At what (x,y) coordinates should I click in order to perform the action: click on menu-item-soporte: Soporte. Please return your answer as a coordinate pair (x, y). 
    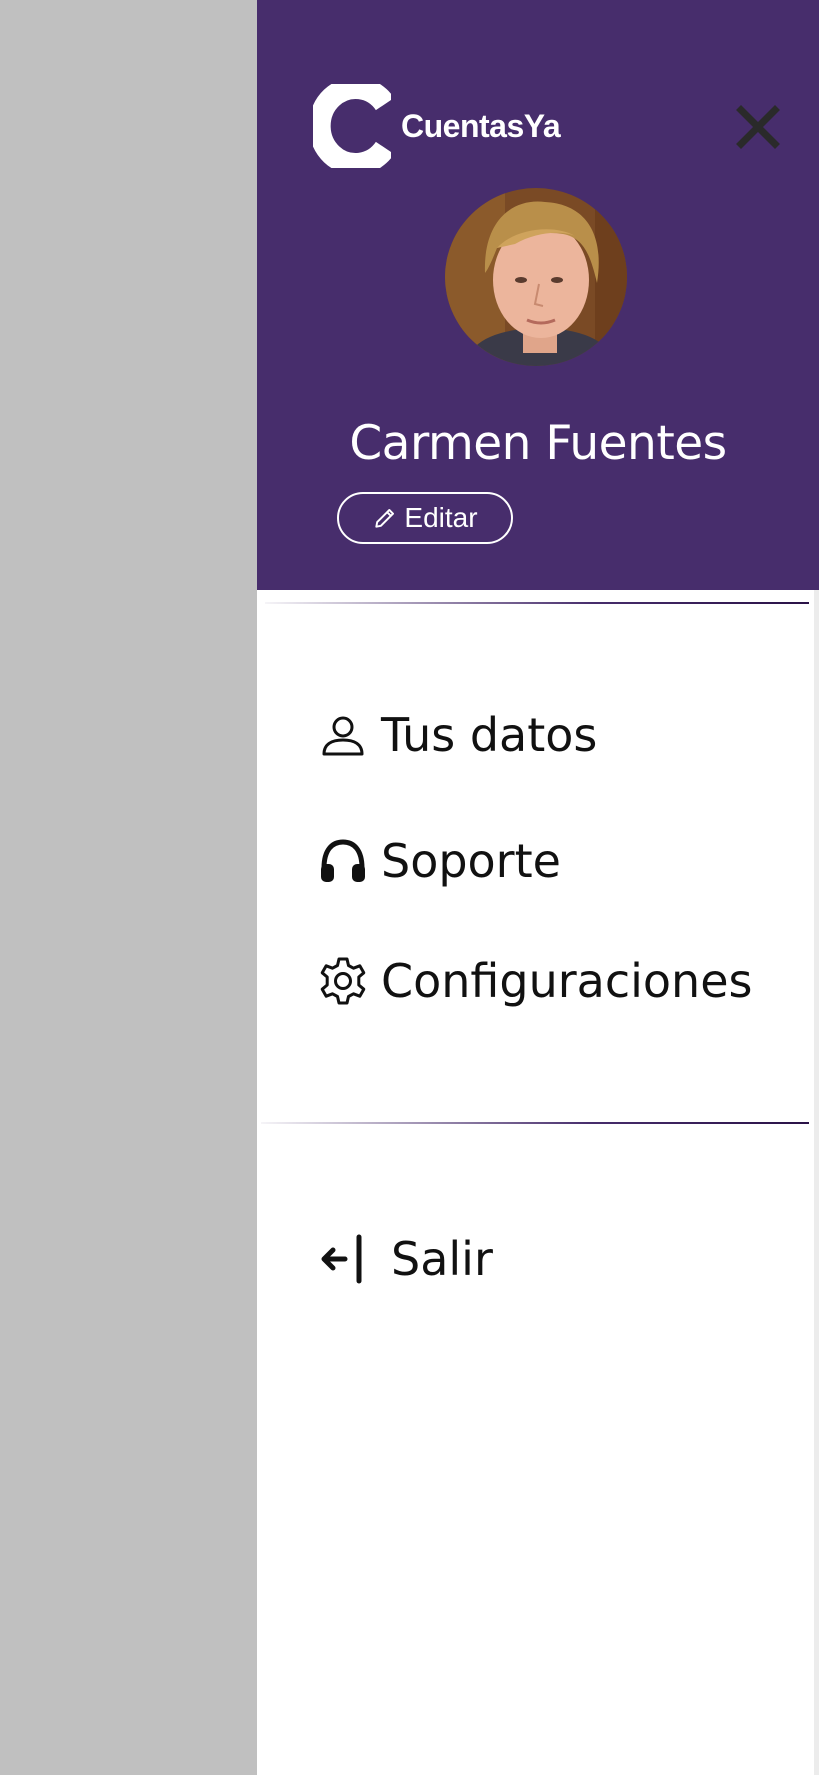
    Looking at the image, I should click on (439, 861).